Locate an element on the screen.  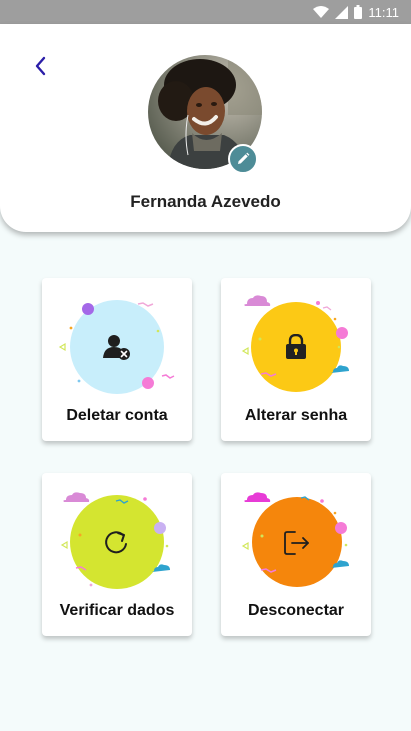
logout-button: Desconectar is located at coordinates (296, 554).